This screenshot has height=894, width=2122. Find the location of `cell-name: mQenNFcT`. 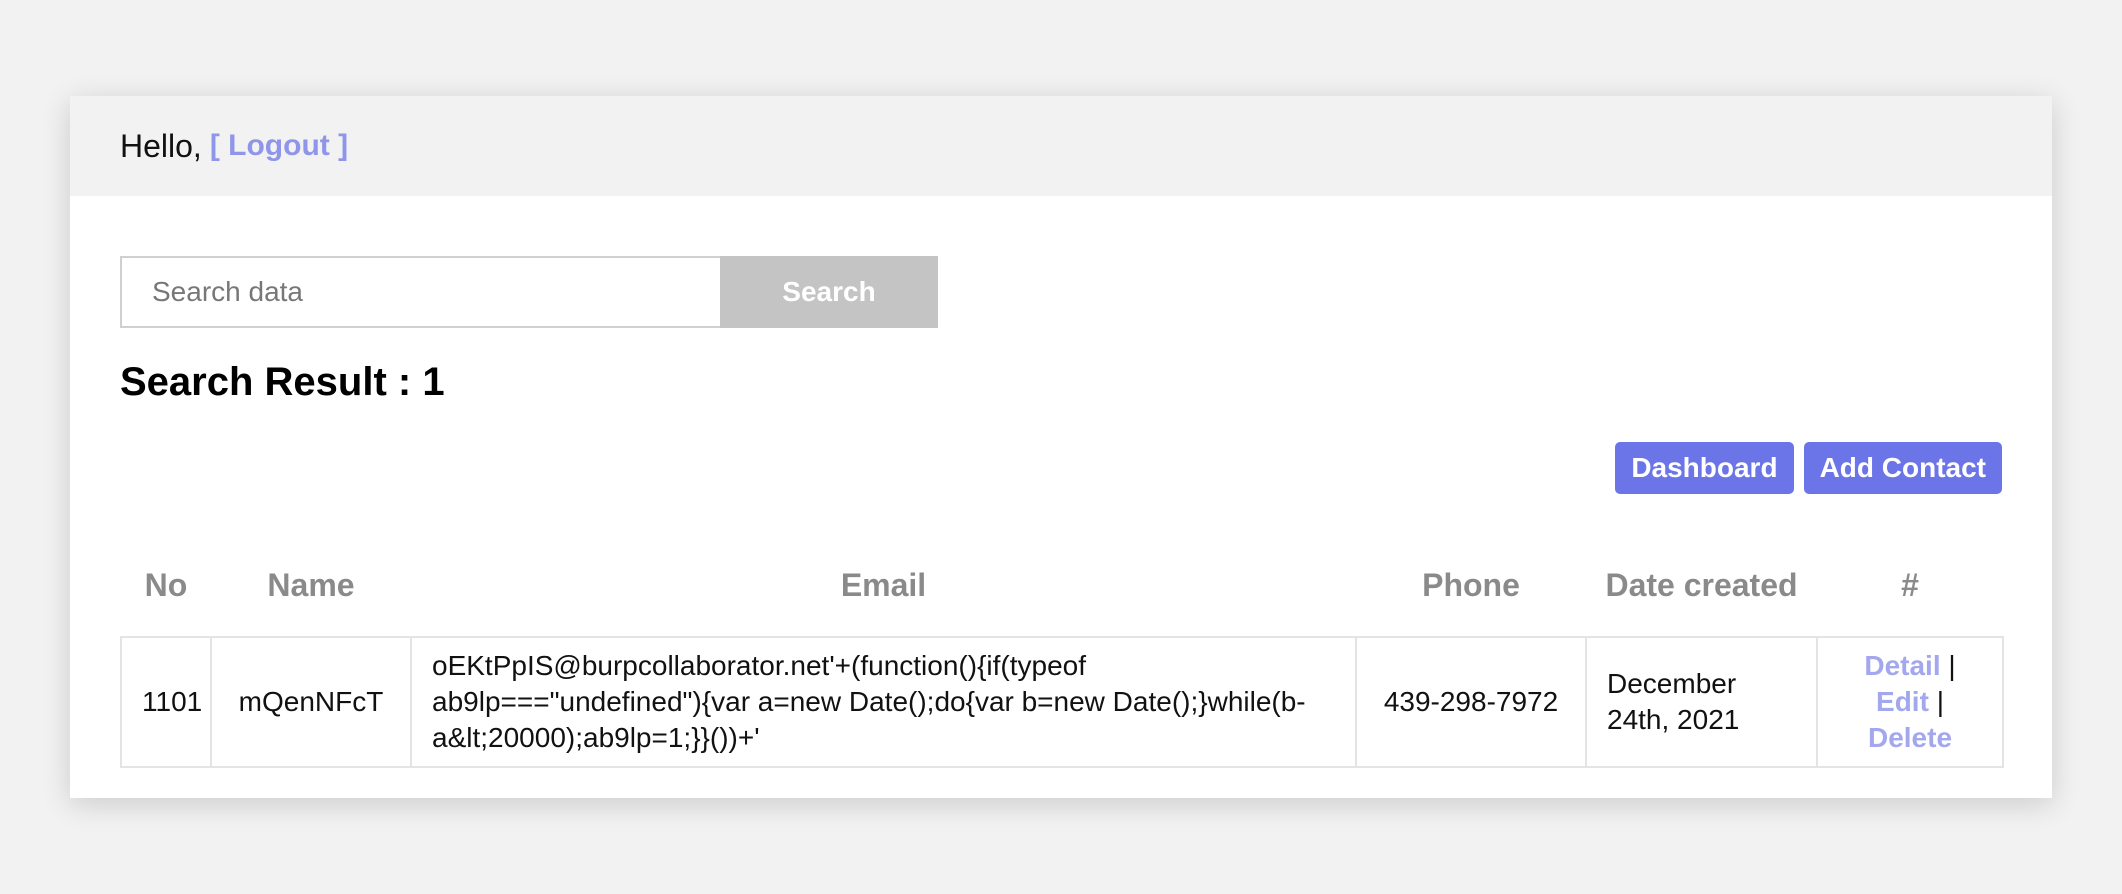

cell-name: mQenNFcT is located at coordinates (311, 702).